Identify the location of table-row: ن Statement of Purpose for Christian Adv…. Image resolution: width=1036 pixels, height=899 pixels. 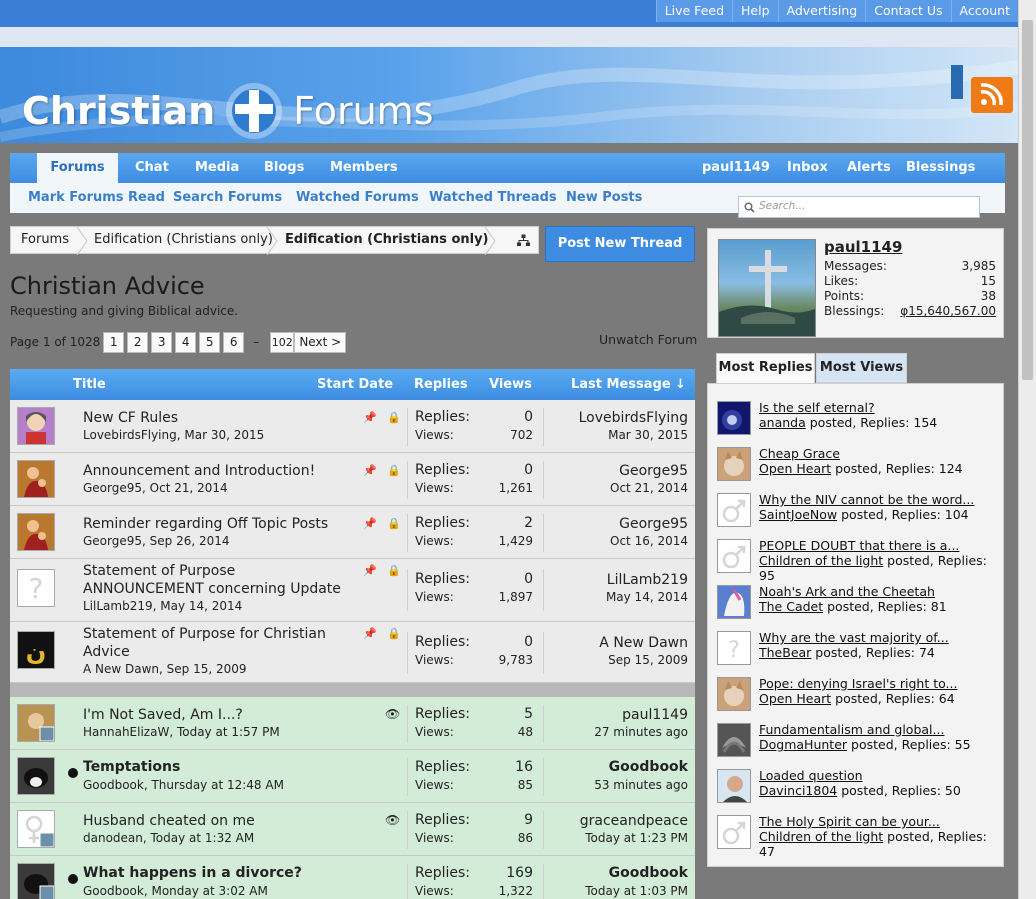
(352, 652).